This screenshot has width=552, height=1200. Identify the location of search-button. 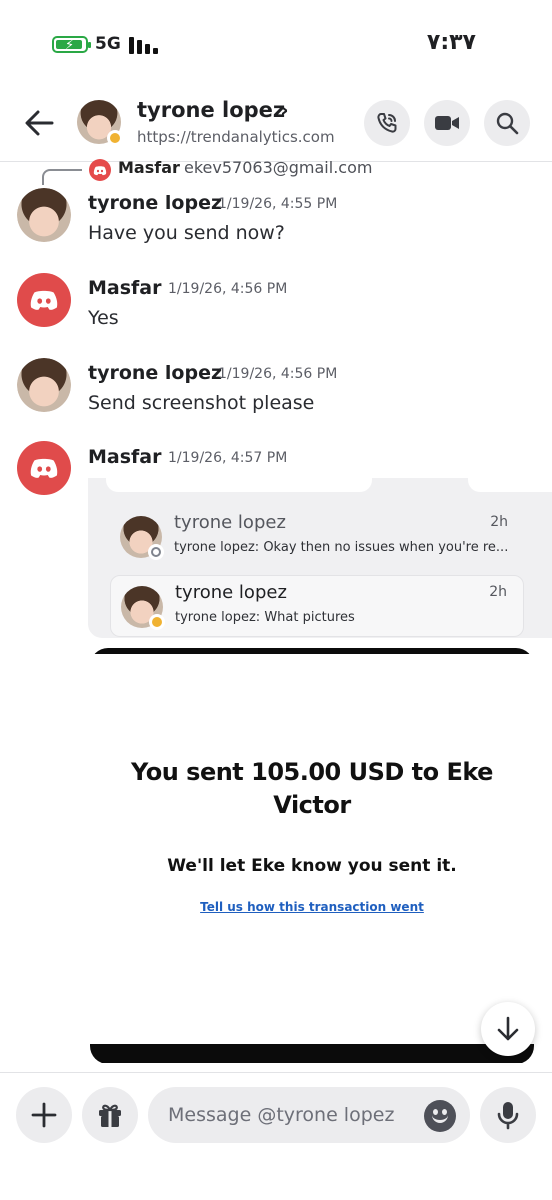
(507, 123).